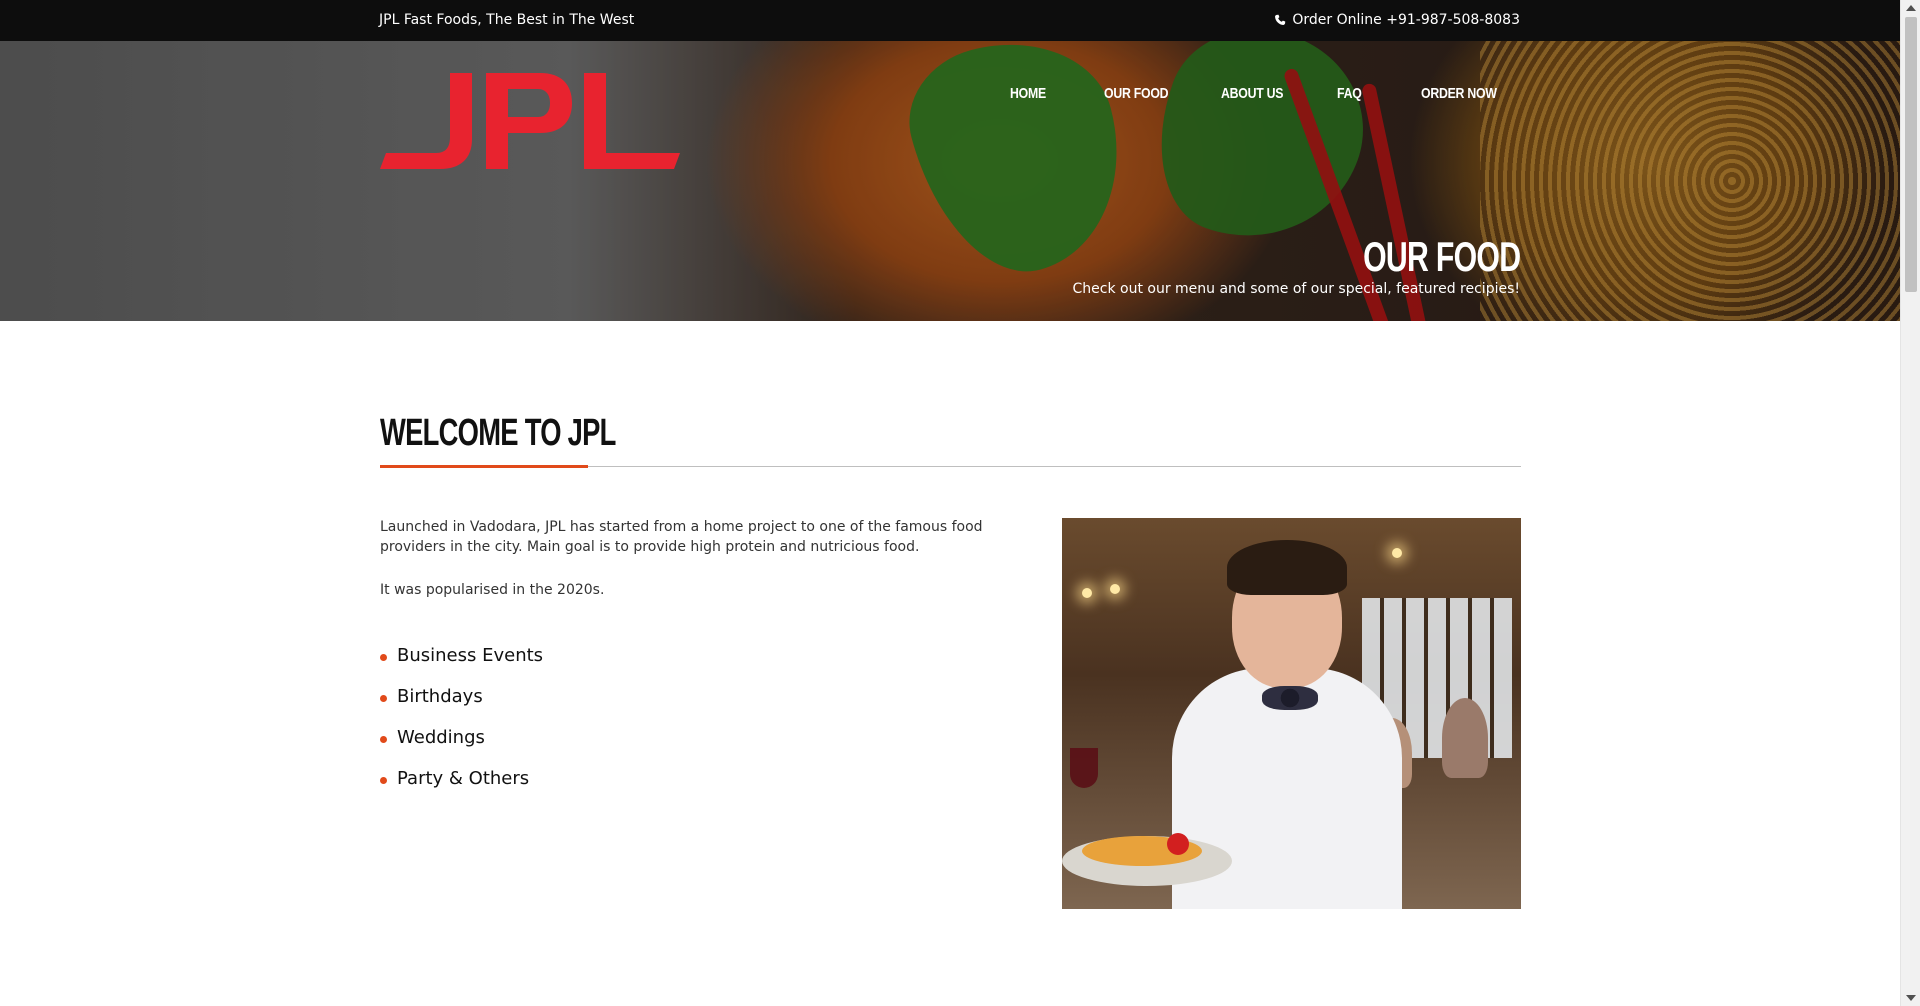  Describe the element at coordinates (1911, 154) in the screenshot. I see `scrollbar-thumb` at that location.